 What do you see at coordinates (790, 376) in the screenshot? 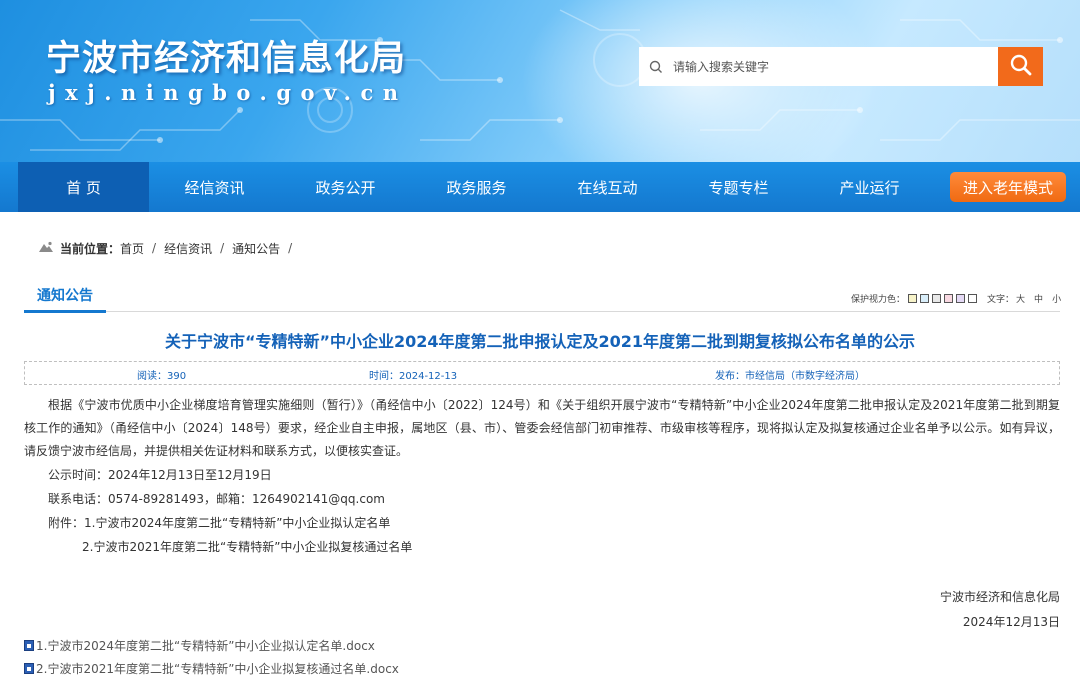
I see `article-publisher: 发布：市经信局（市数字经济局）` at bounding box center [790, 376].